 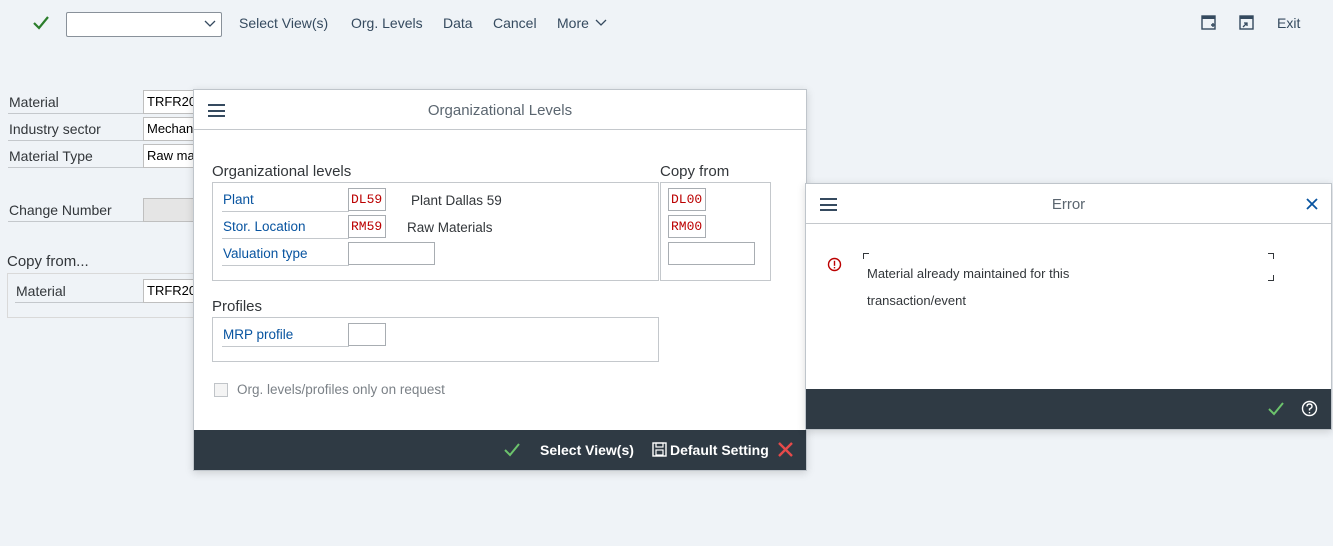 I want to click on select-views-footer-button: Select View(s), so click(x=587, y=450).